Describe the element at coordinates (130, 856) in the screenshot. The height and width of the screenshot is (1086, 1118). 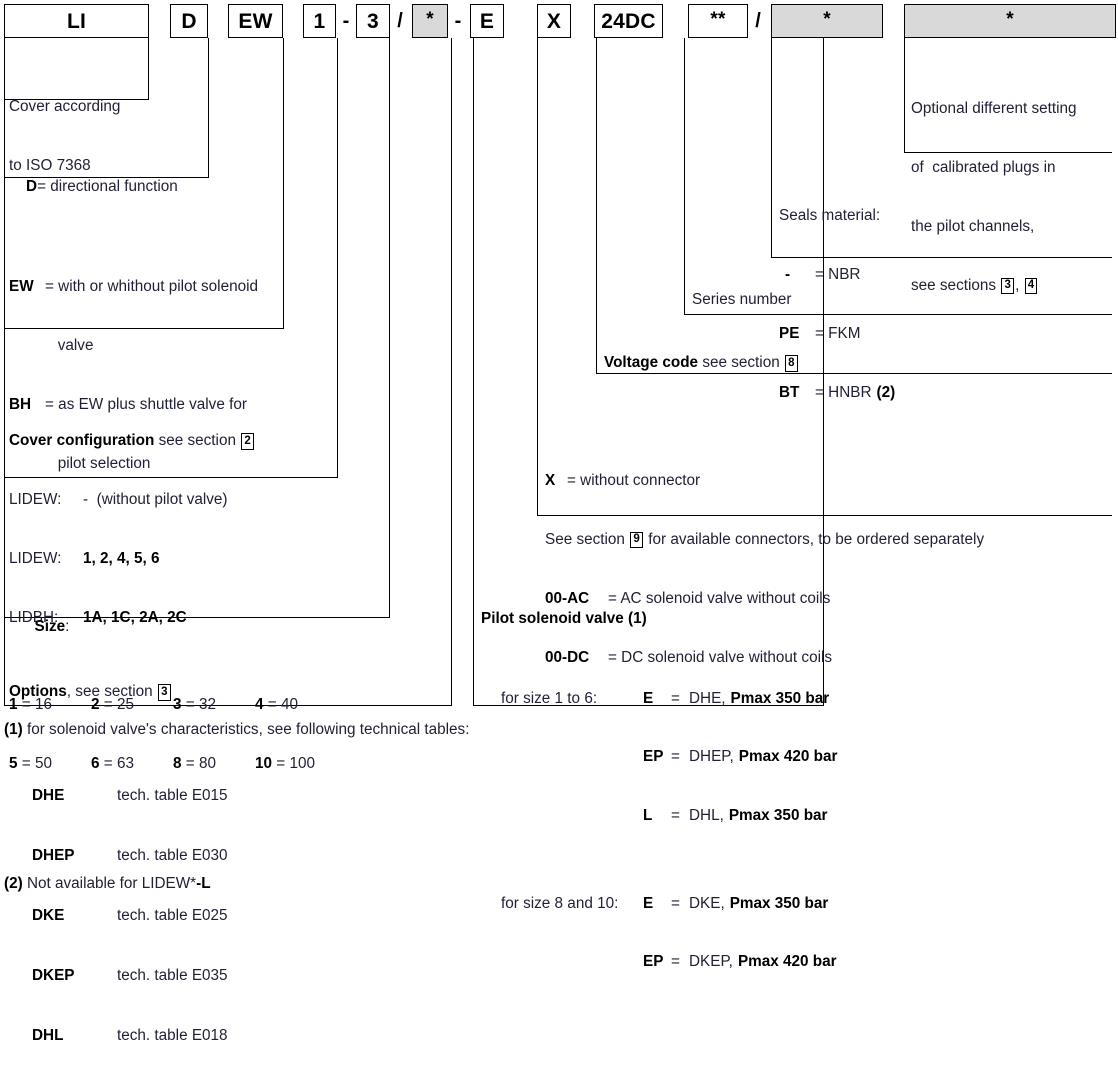
I see `tech-table-row: DHEP tech. table E030` at that location.